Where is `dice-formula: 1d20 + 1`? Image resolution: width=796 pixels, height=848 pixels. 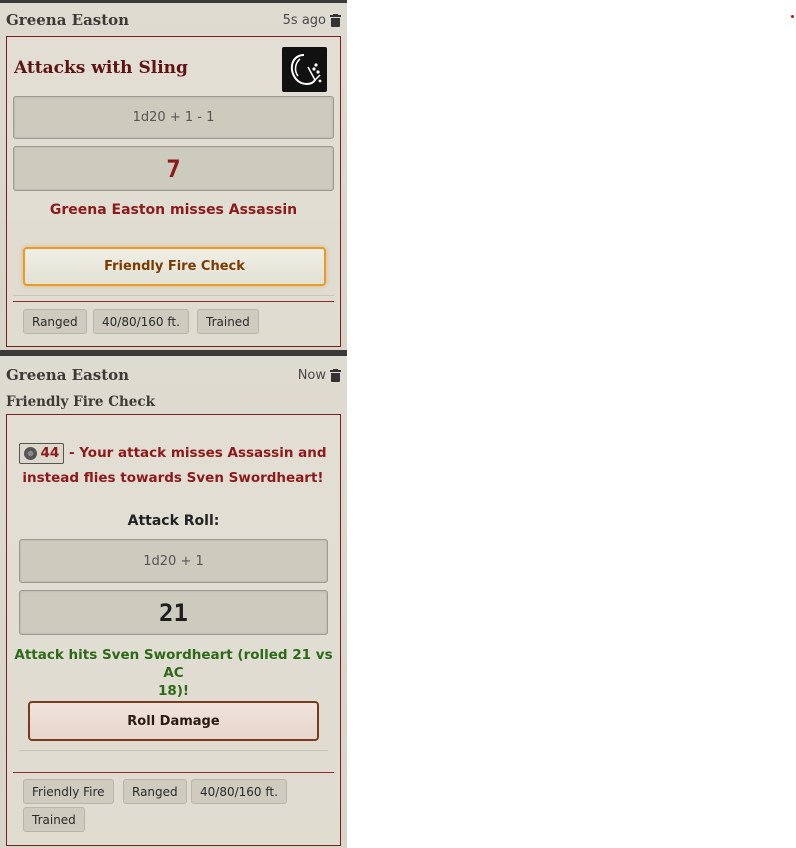
dice-formula: 1d20 + 1 is located at coordinates (173, 561).